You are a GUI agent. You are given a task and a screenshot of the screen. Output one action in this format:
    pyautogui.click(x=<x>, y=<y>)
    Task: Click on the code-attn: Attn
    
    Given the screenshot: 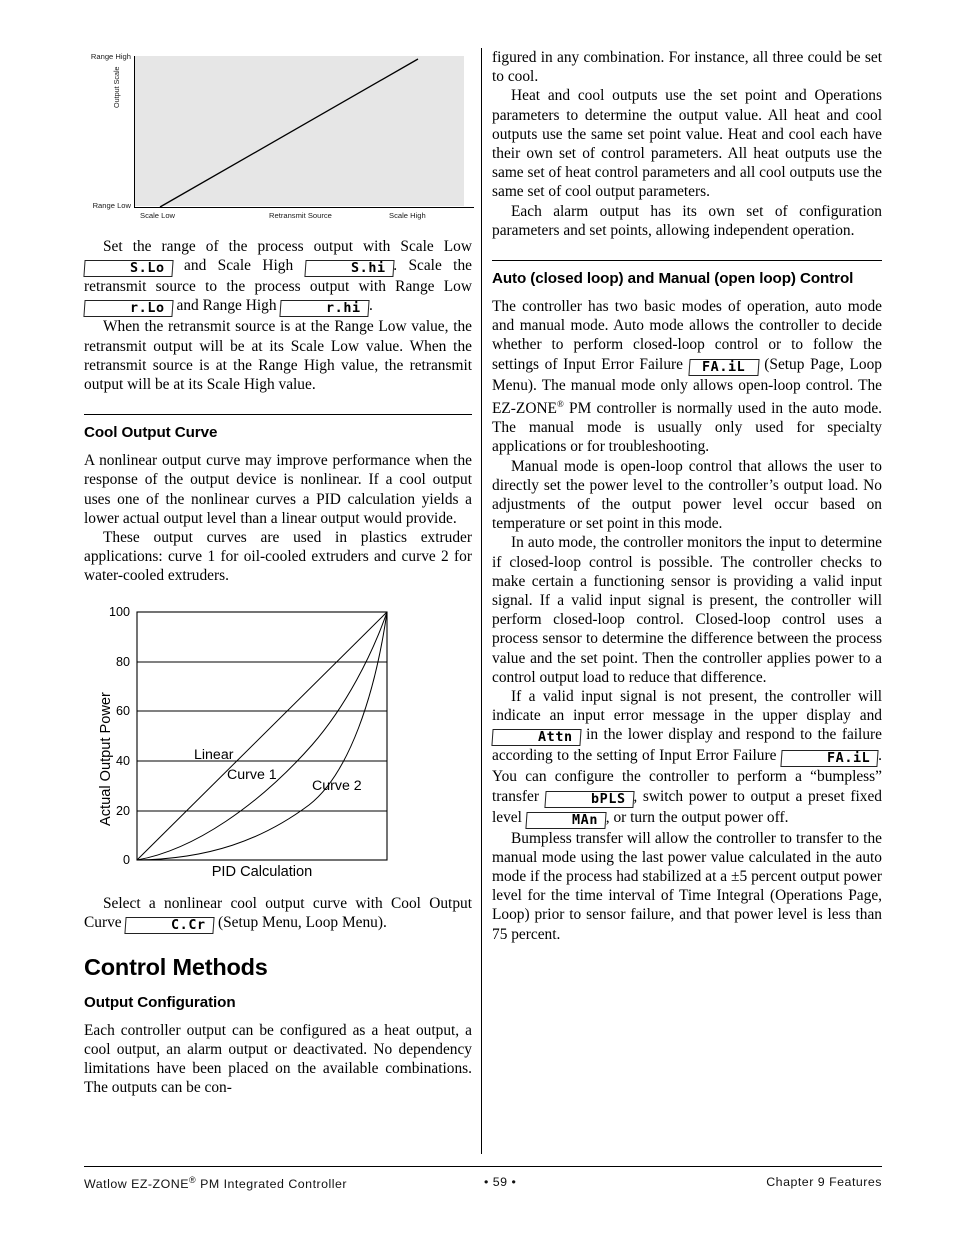 What is the action you would take?
    pyautogui.click(x=536, y=738)
    